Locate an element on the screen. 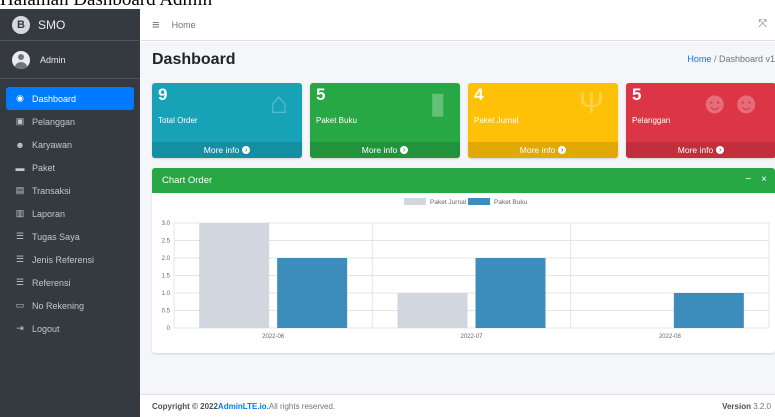 The image size is (775, 417). avatar is located at coordinates (21, 59).